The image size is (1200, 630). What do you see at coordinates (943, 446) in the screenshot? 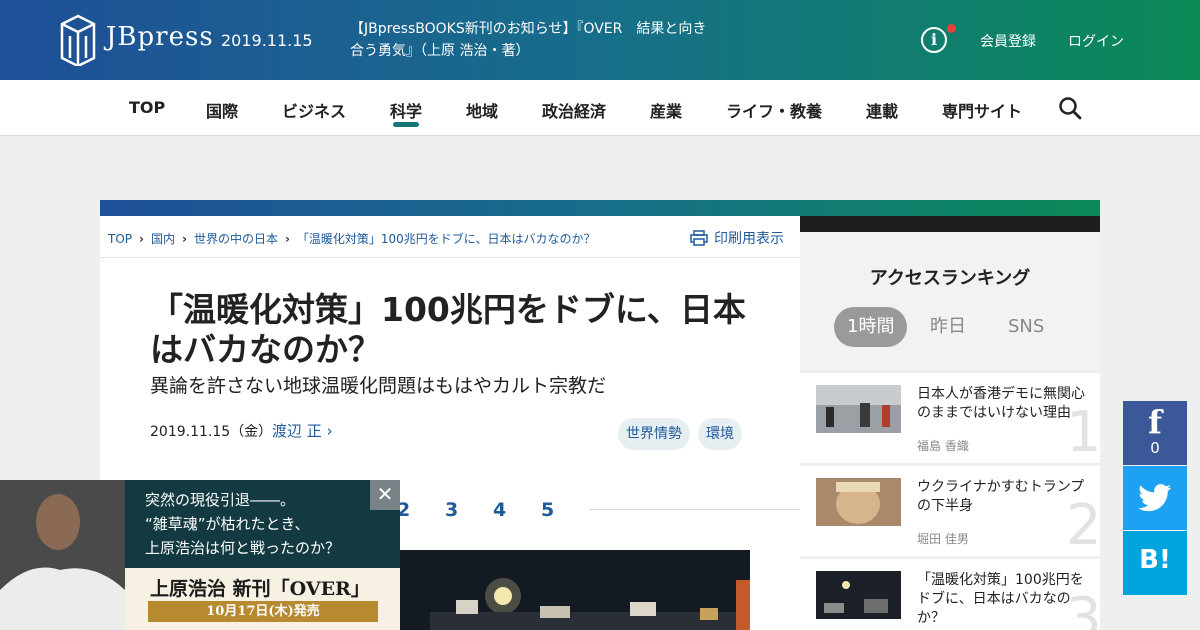
I see `ranking-item-author: 福島 香織` at bounding box center [943, 446].